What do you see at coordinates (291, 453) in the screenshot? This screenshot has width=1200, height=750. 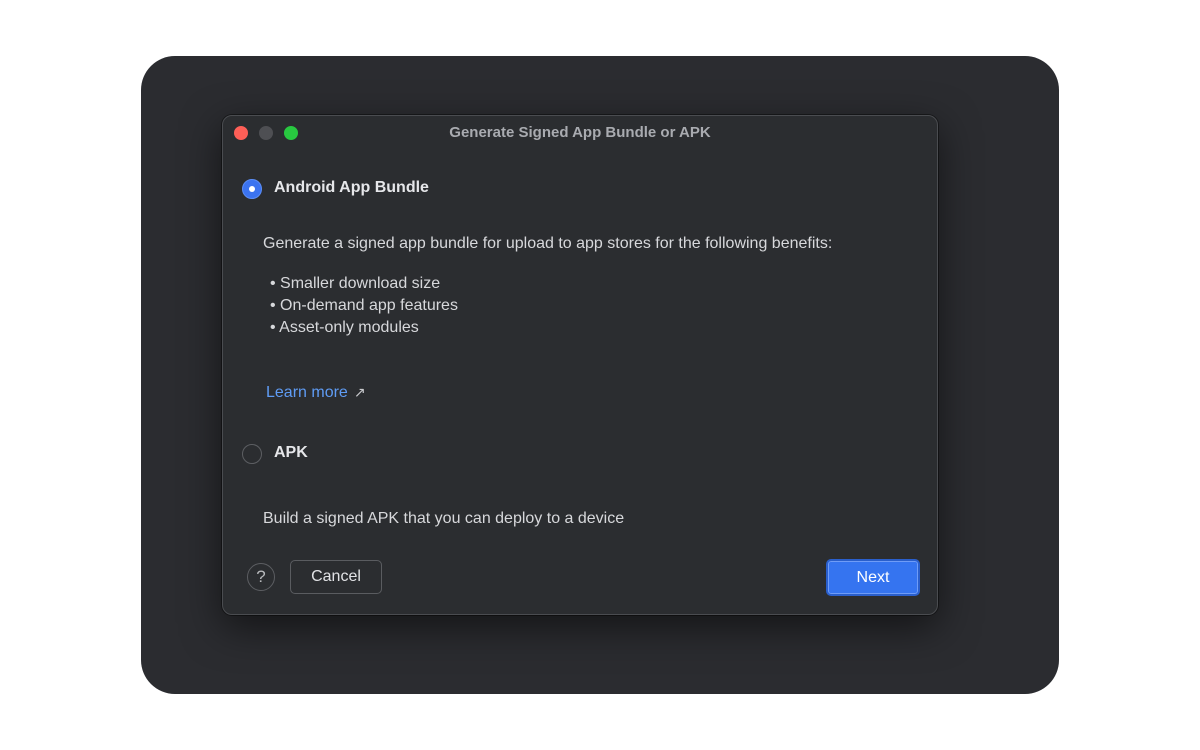 I see `apk-label: APK` at bounding box center [291, 453].